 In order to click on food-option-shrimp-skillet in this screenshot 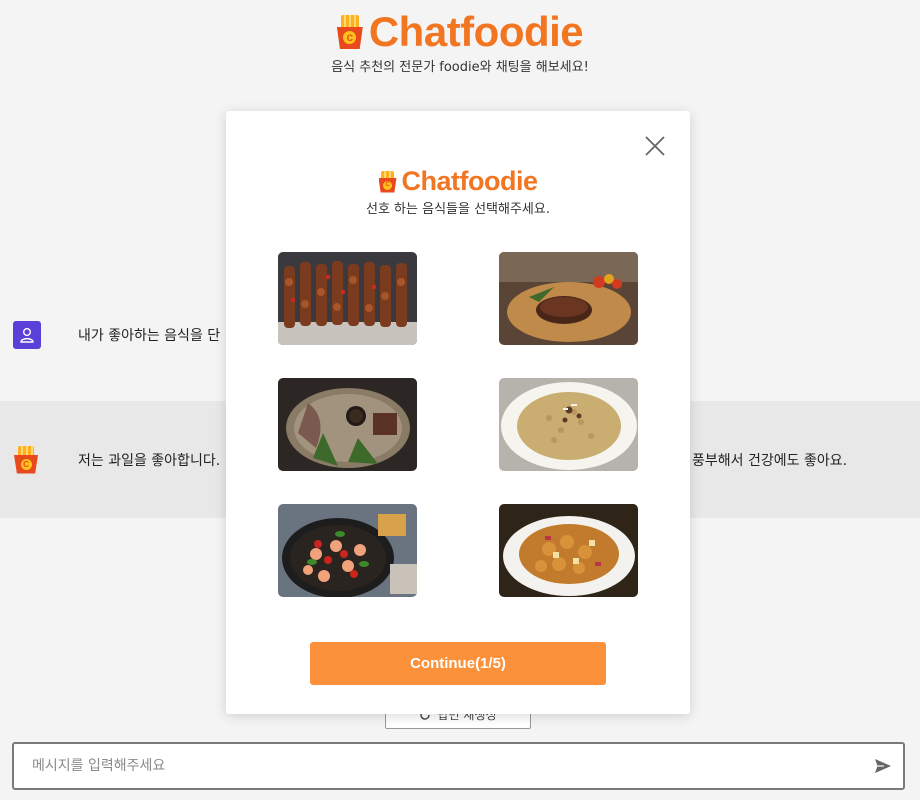, I will do `click(347, 550)`.